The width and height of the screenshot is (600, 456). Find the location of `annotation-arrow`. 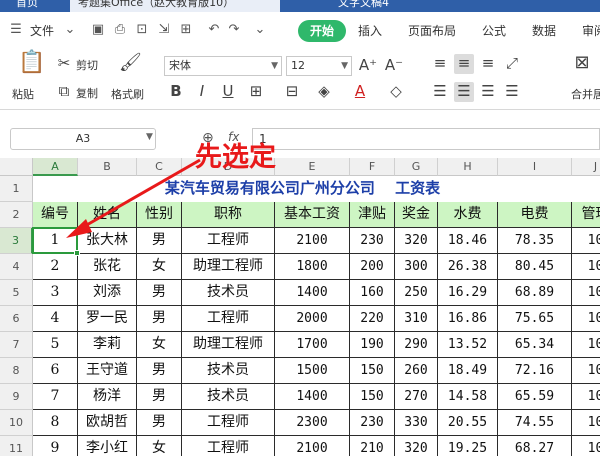

annotation-arrow is located at coordinates (133, 198).